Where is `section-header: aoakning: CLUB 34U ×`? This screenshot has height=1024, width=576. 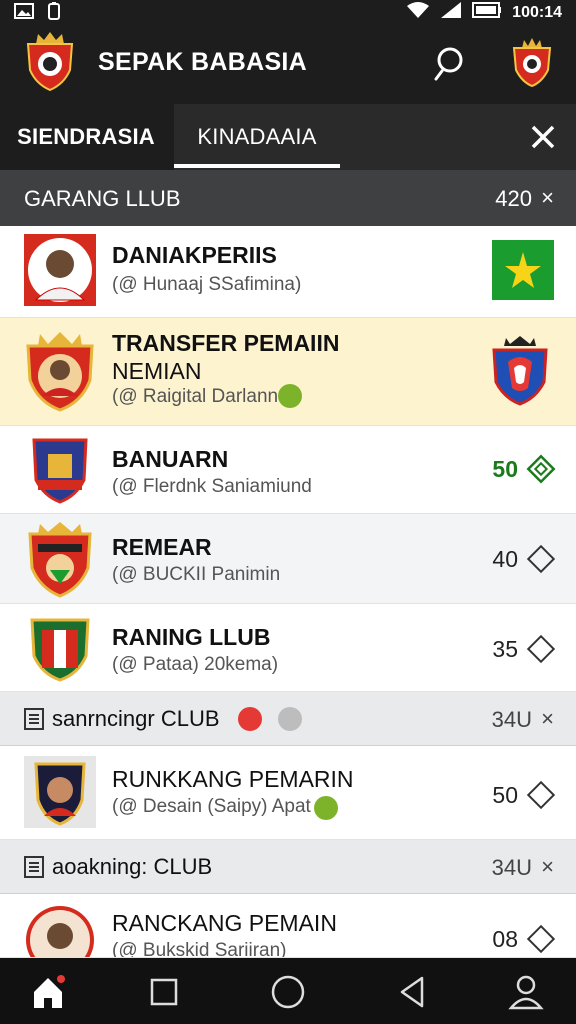 section-header: aoakning: CLUB 34U × is located at coordinates (288, 867).